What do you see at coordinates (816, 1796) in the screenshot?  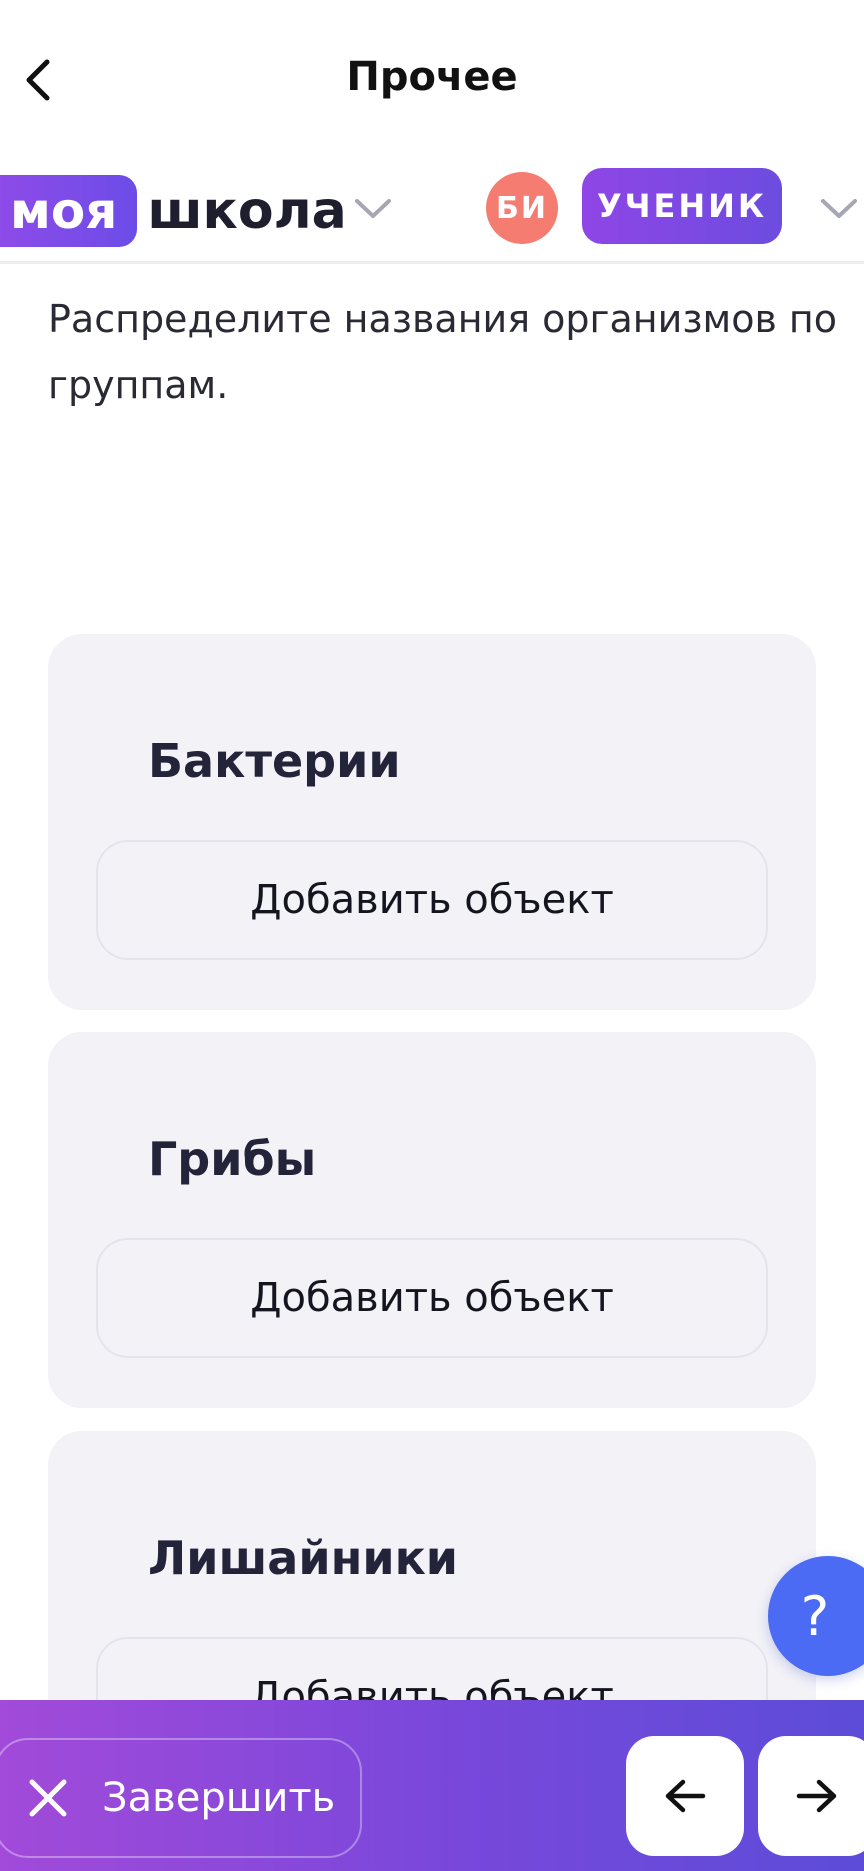 I see `arrow-right-icon` at bounding box center [816, 1796].